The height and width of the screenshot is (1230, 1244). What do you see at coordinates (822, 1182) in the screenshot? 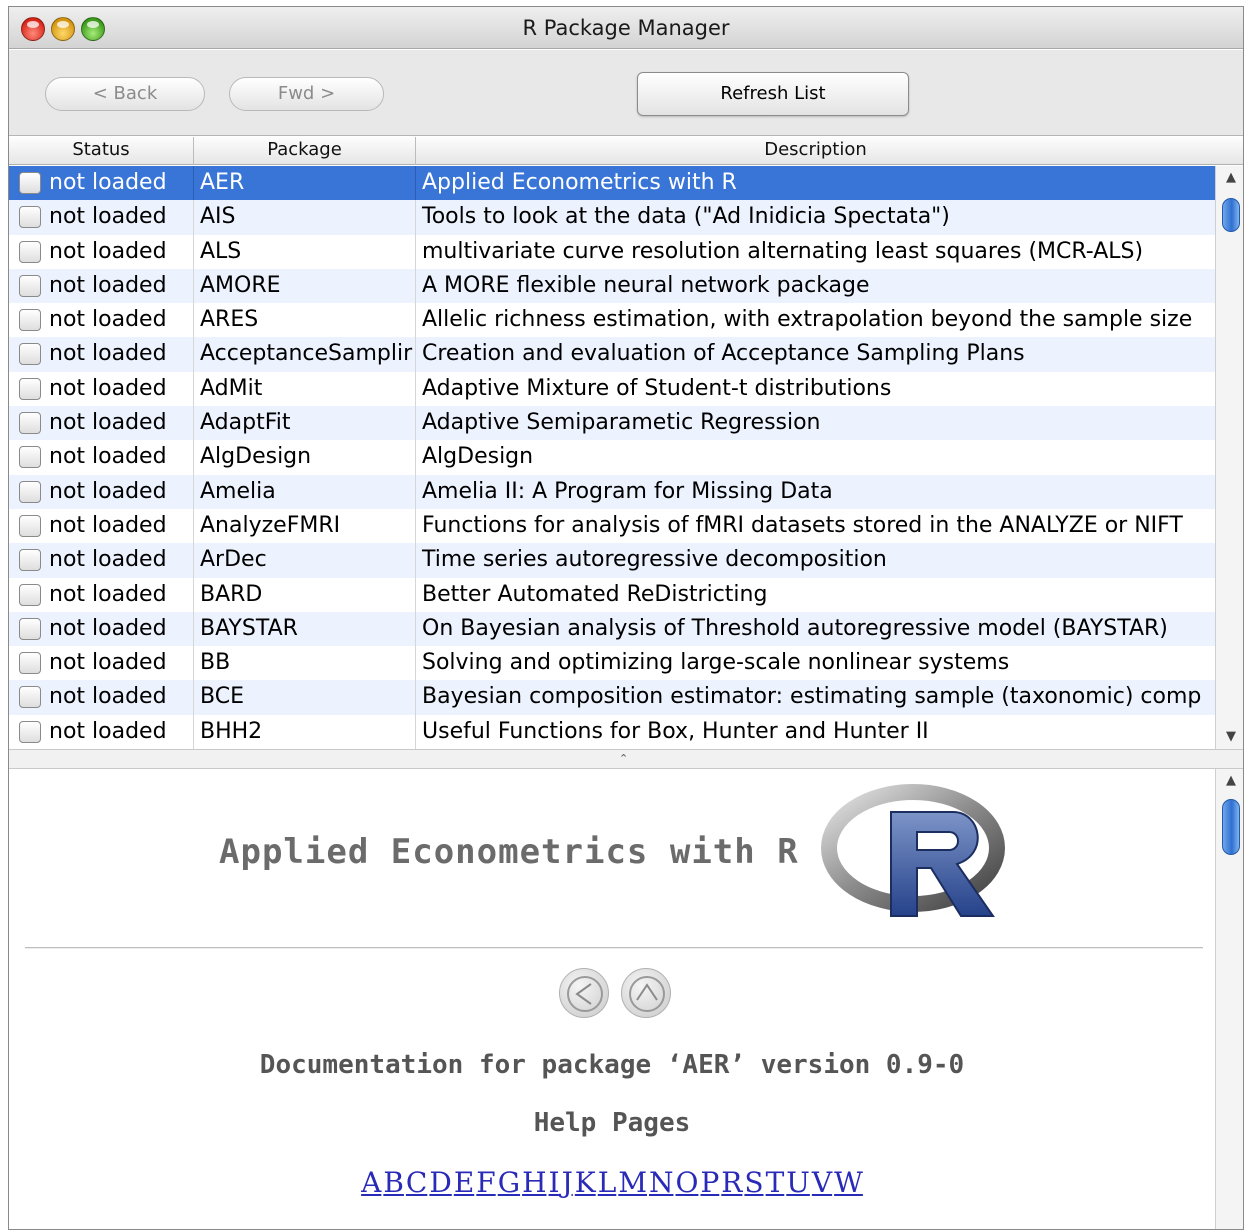
I see `help-index-link: V` at bounding box center [822, 1182].